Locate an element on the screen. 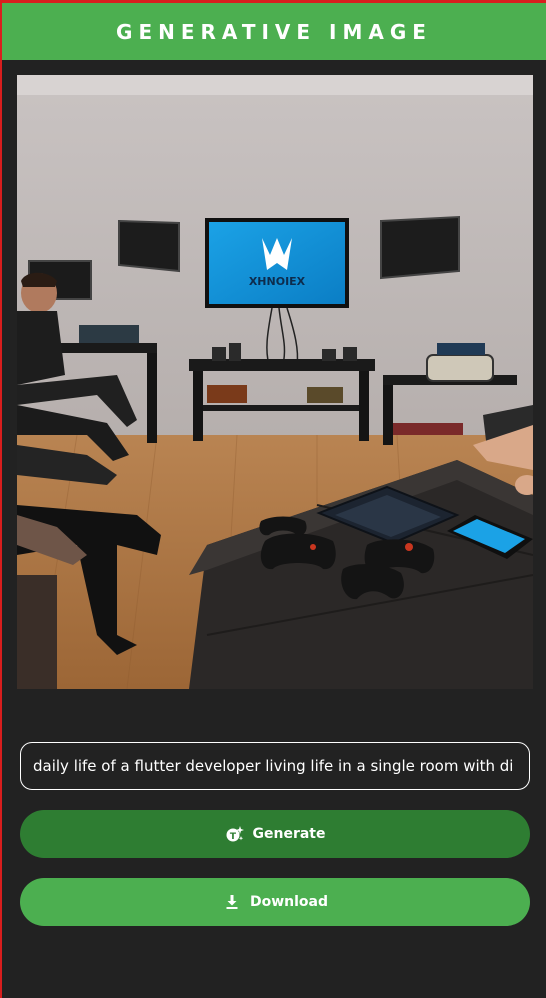 The image size is (546, 998). svg-text: T is located at coordinates (232, 837).